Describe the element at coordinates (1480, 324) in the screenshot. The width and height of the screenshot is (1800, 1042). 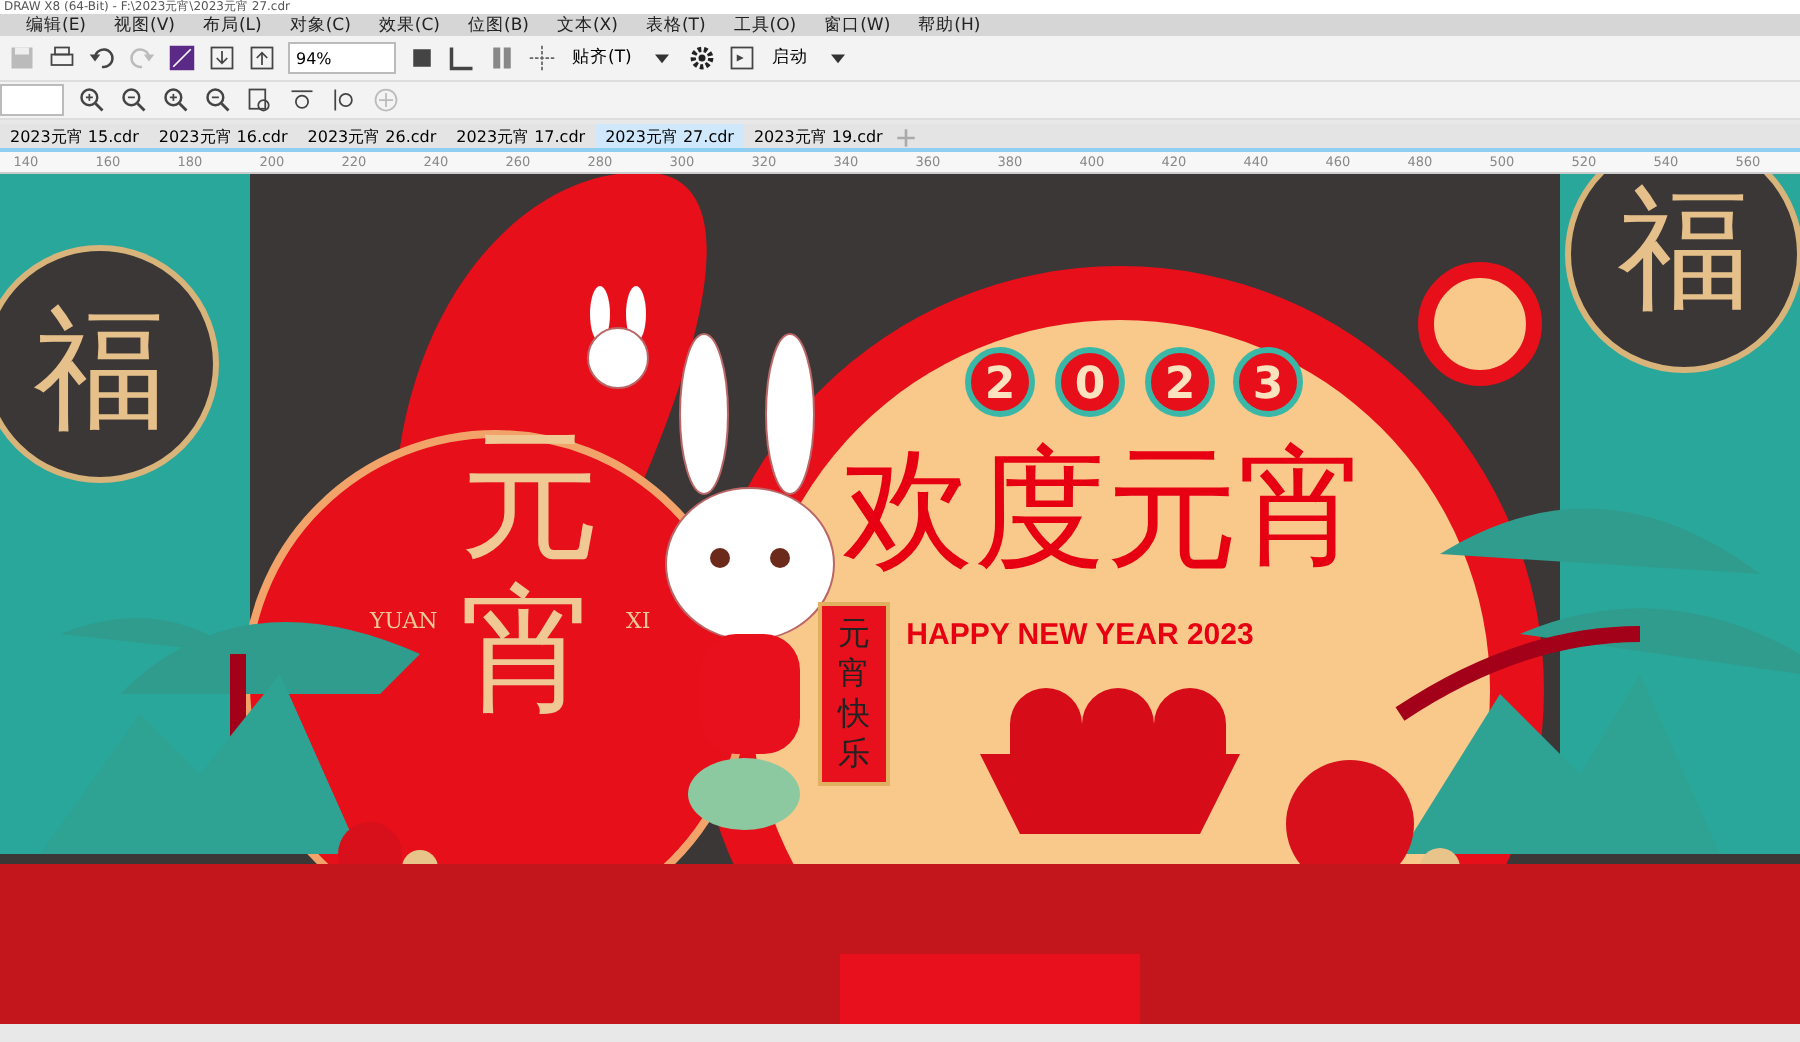
I see `small-ring` at that location.